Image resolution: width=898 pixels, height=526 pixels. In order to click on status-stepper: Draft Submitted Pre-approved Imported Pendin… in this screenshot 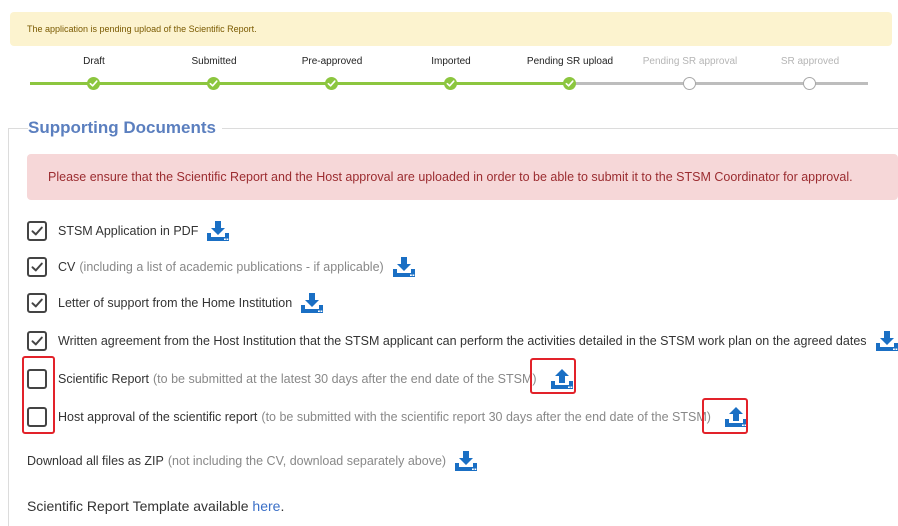, I will do `click(449, 73)`.